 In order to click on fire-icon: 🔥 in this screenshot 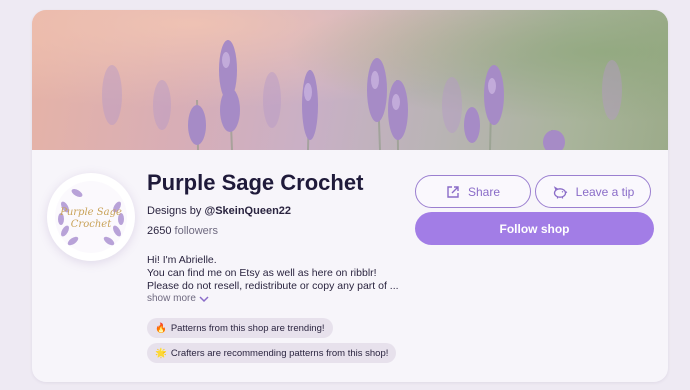, I will do `click(161, 328)`.